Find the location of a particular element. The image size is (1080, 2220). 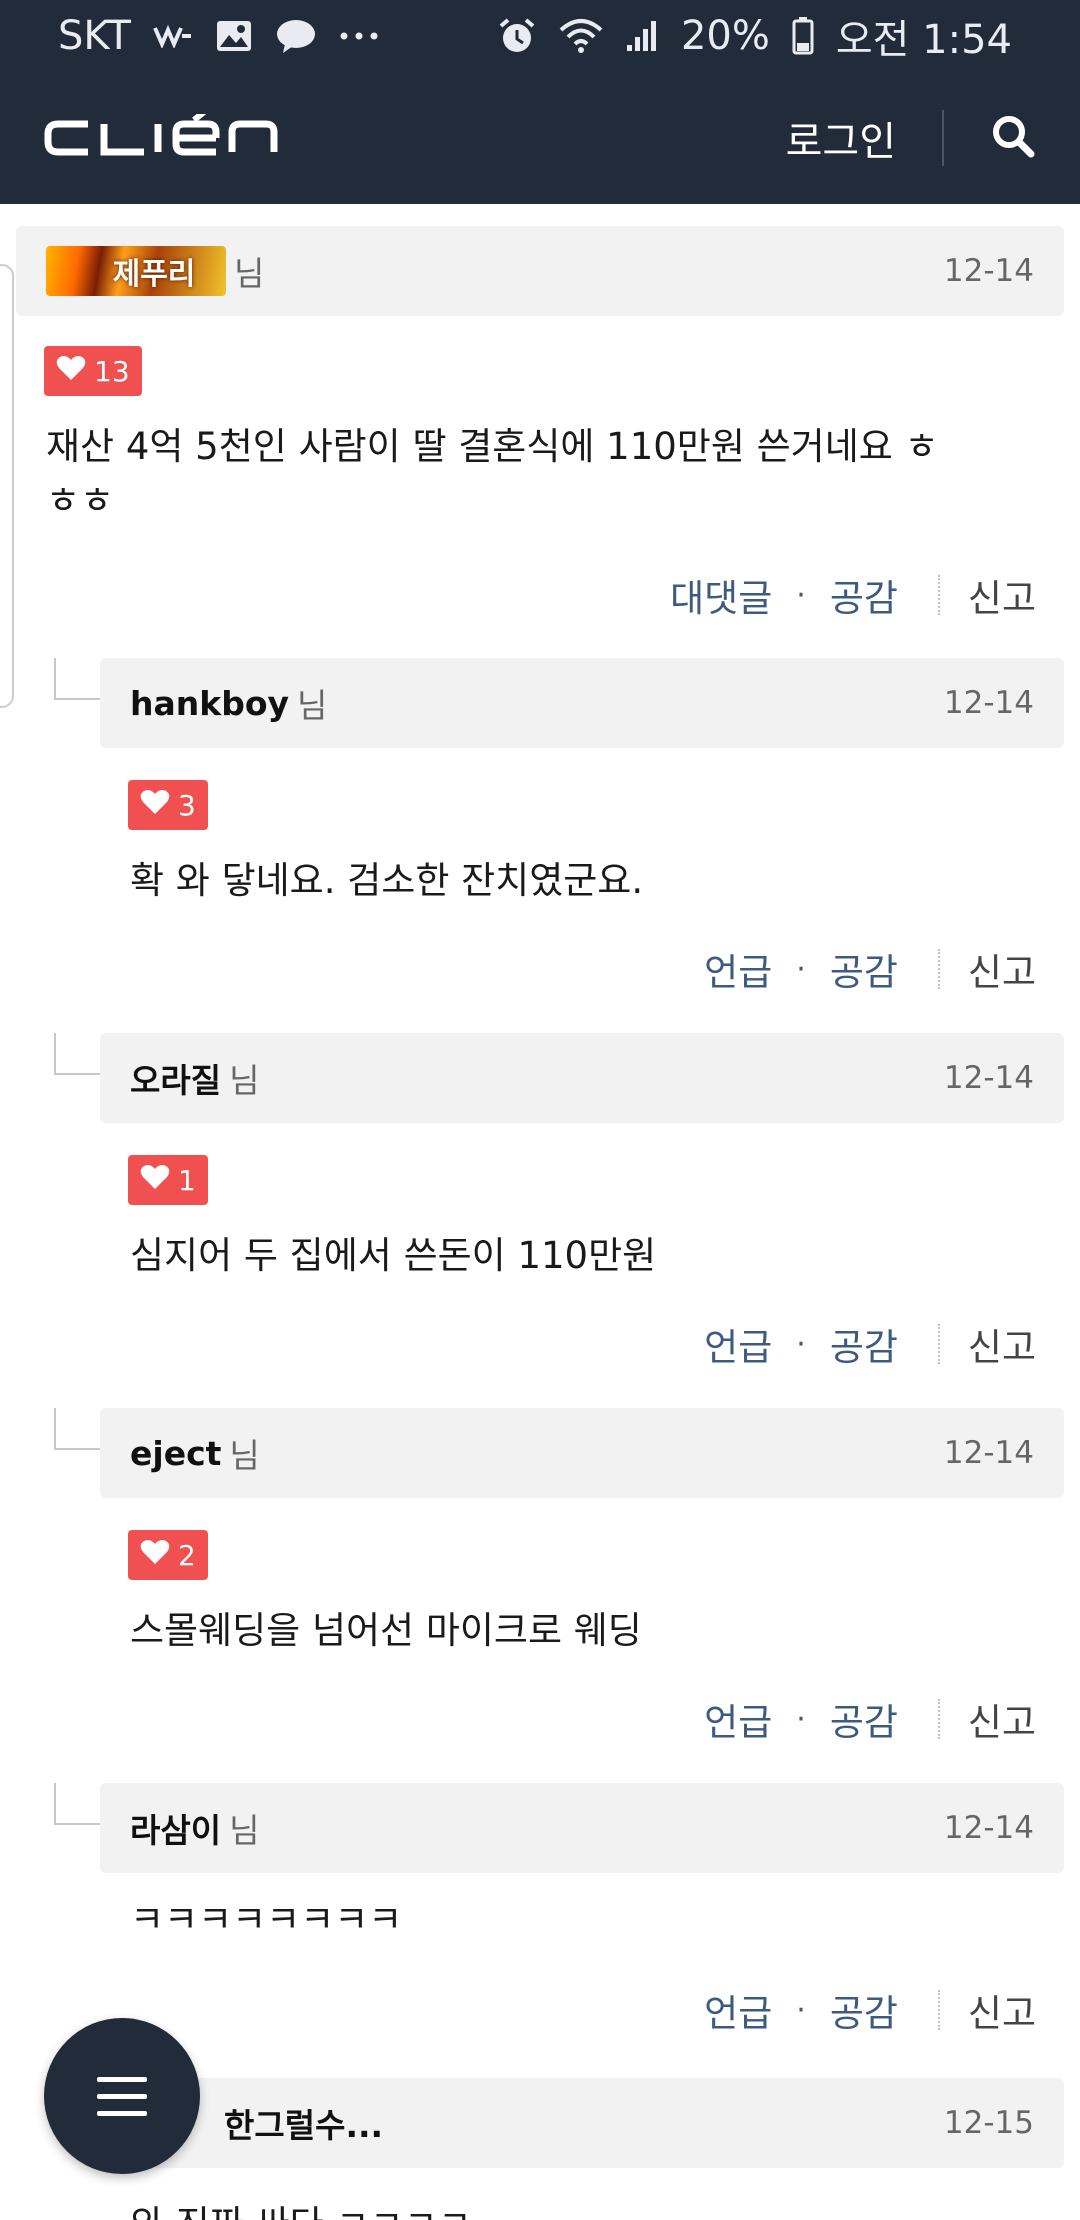

battery-percent: 20% is located at coordinates (725, 36).